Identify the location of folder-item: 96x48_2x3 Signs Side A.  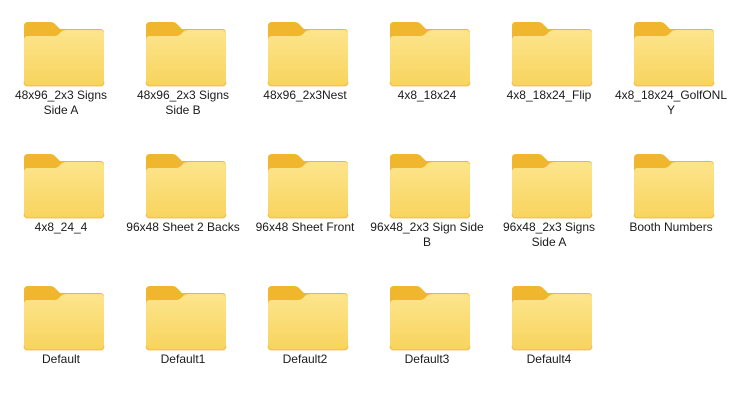
(549, 198).